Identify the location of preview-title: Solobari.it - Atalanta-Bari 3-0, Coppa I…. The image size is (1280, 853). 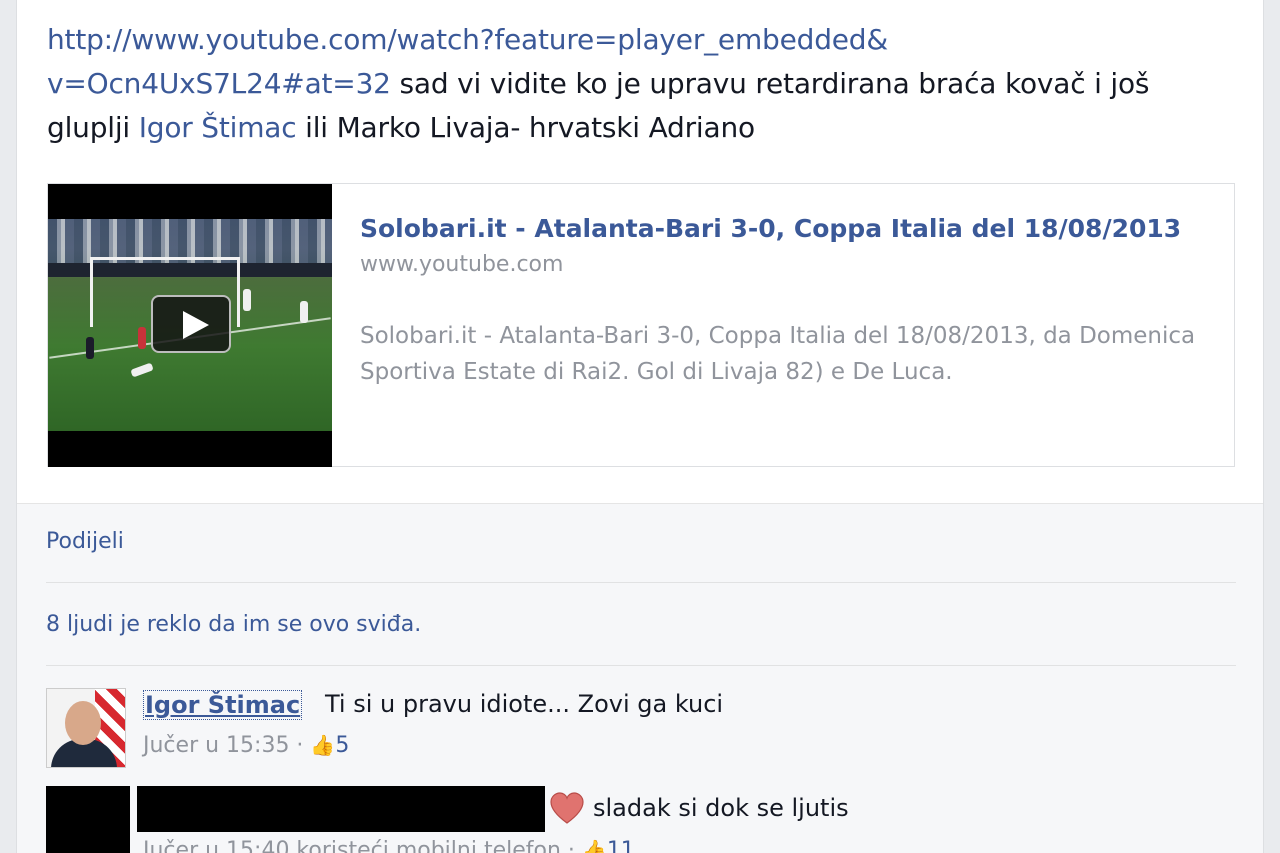
(770, 228).